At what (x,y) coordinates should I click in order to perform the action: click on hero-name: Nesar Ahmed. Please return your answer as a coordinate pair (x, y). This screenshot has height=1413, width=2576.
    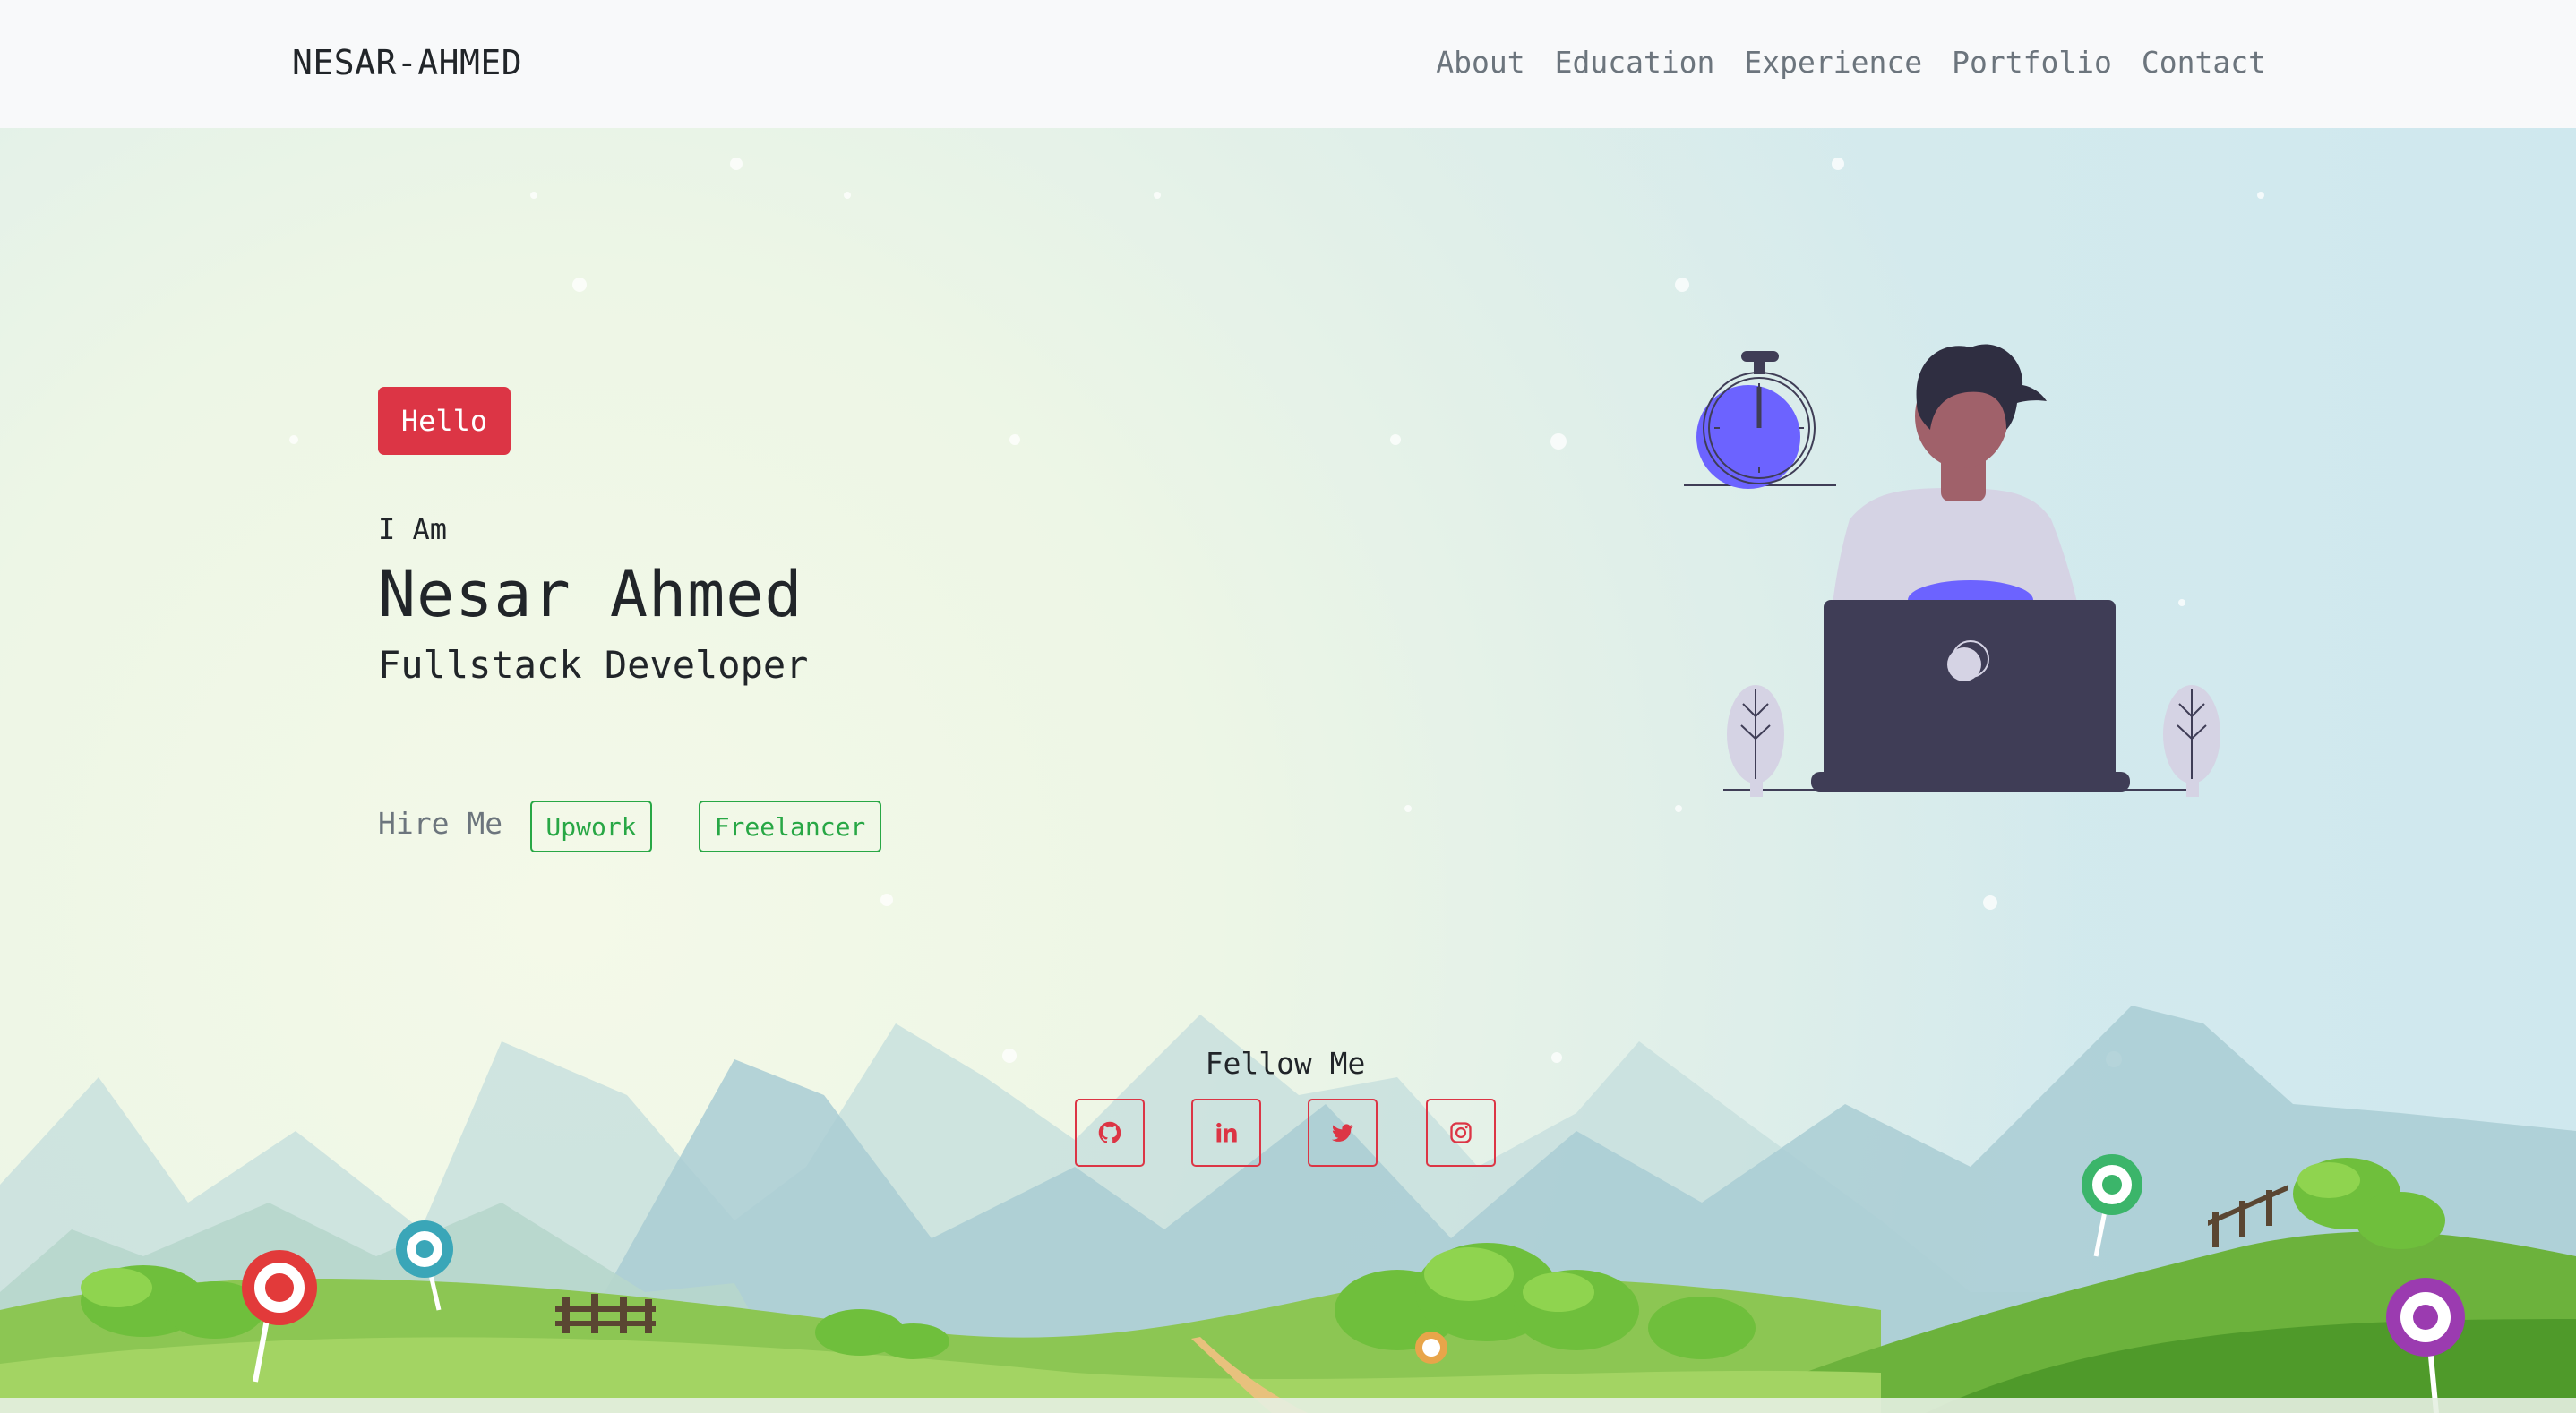
    Looking at the image, I should click on (590, 594).